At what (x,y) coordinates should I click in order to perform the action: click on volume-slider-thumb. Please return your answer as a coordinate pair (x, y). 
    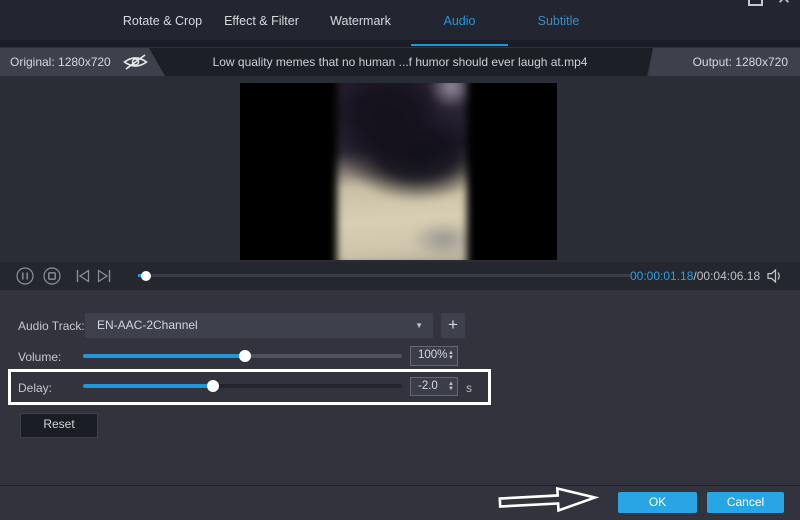
    Looking at the image, I should click on (245, 355).